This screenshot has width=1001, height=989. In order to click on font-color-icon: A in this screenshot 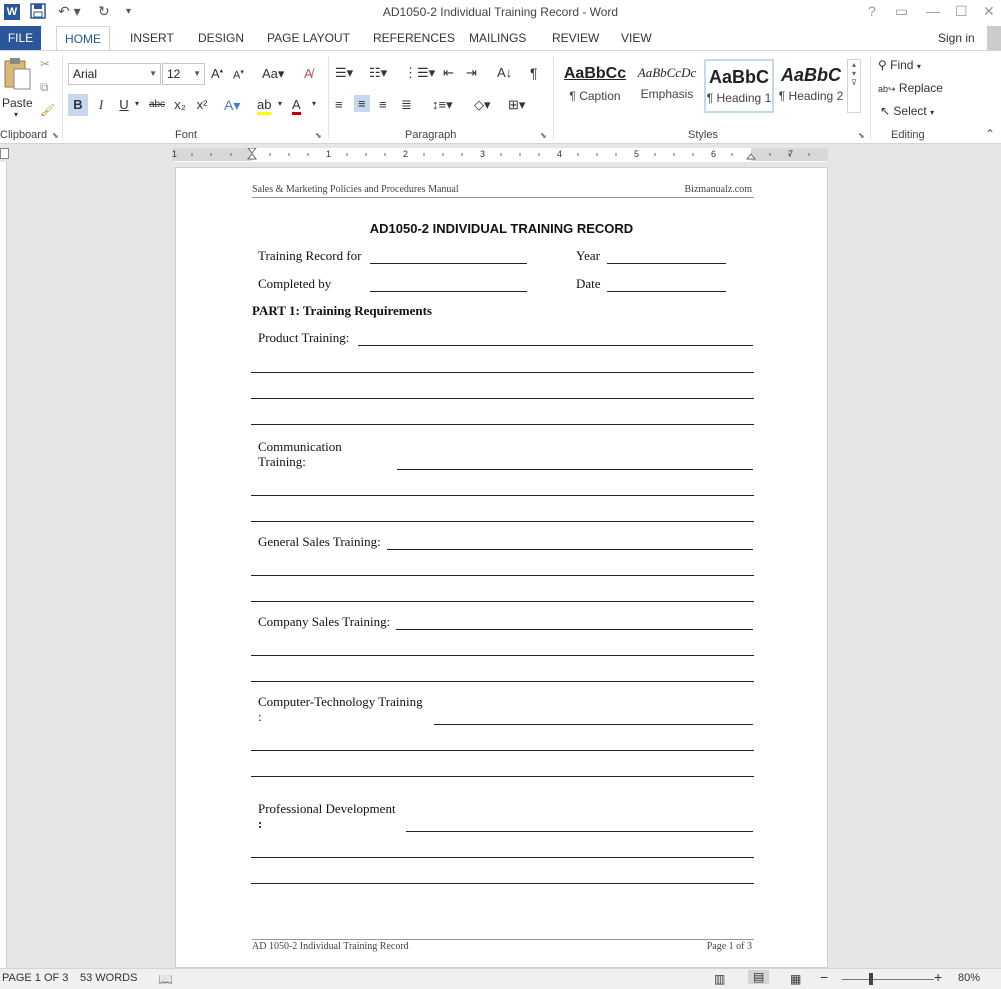, I will do `click(296, 106)`.